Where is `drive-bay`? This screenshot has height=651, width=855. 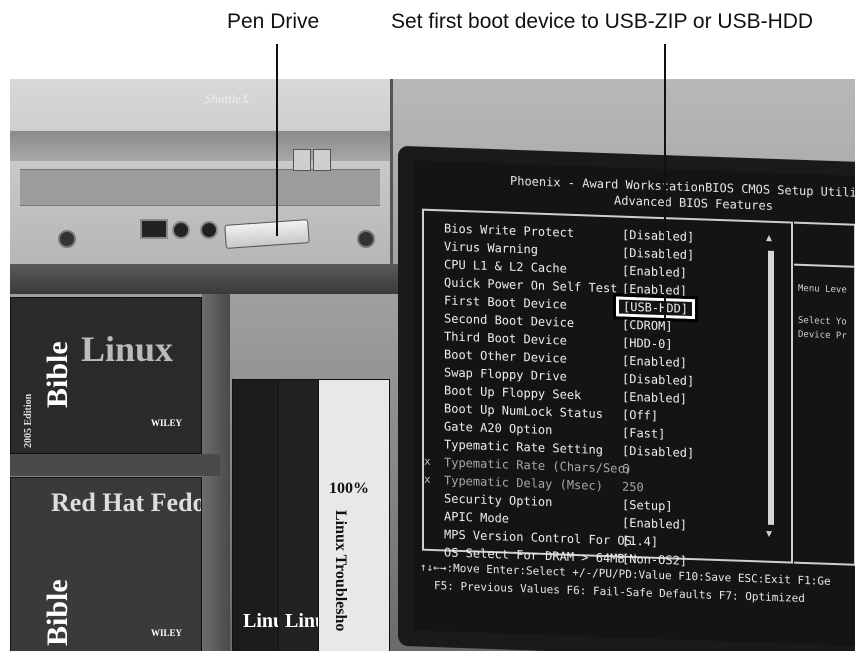
drive-bay is located at coordinates (200, 187).